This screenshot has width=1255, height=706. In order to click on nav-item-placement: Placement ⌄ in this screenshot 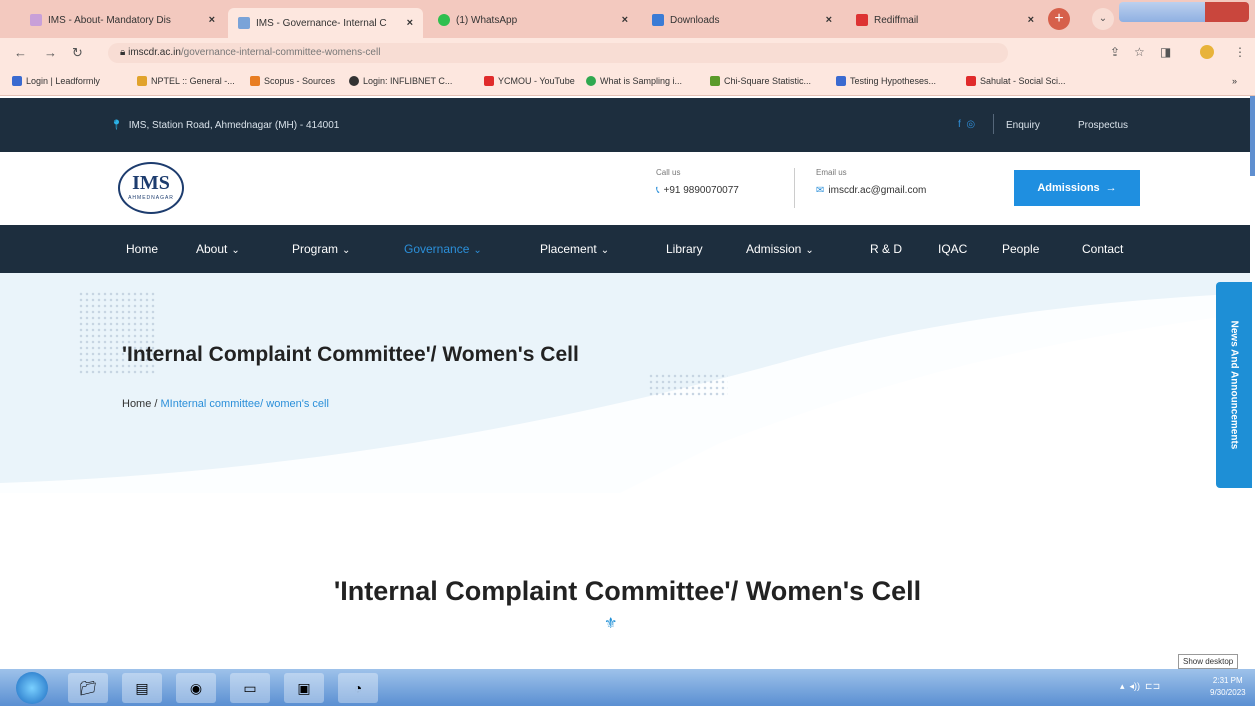, I will do `click(574, 249)`.